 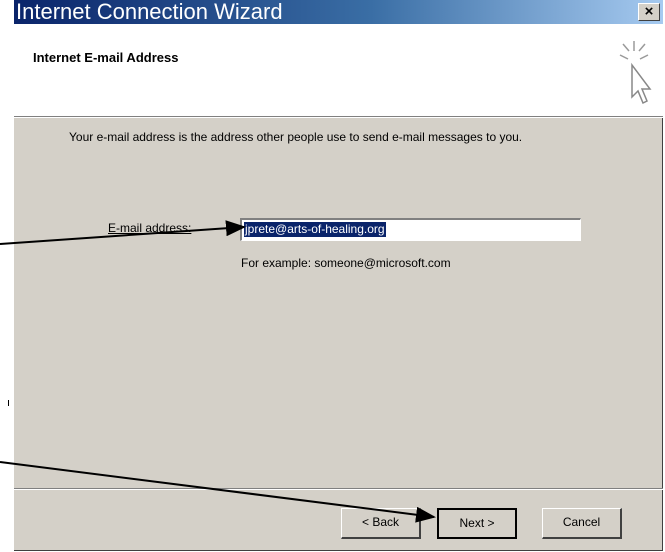 What do you see at coordinates (381, 523) in the screenshot?
I see `back-button: < Back` at bounding box center [381, 523].